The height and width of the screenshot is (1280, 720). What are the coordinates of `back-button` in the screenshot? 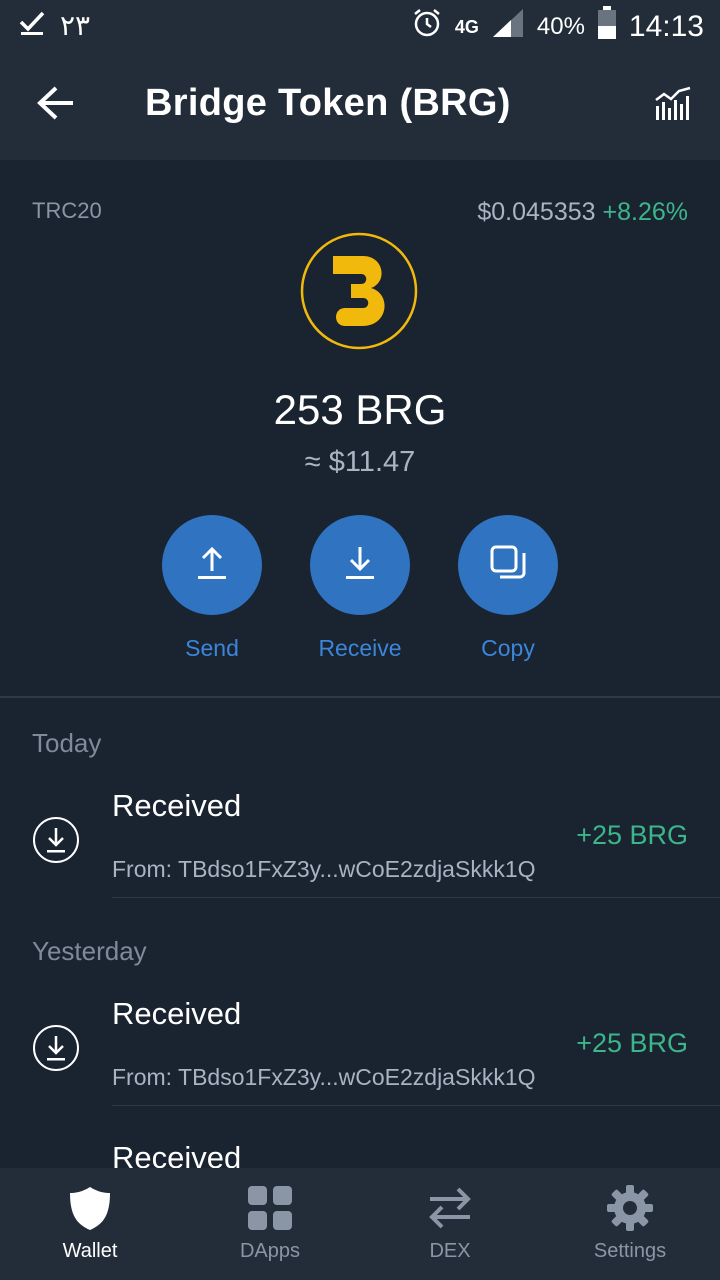 It's located at (56, 105).